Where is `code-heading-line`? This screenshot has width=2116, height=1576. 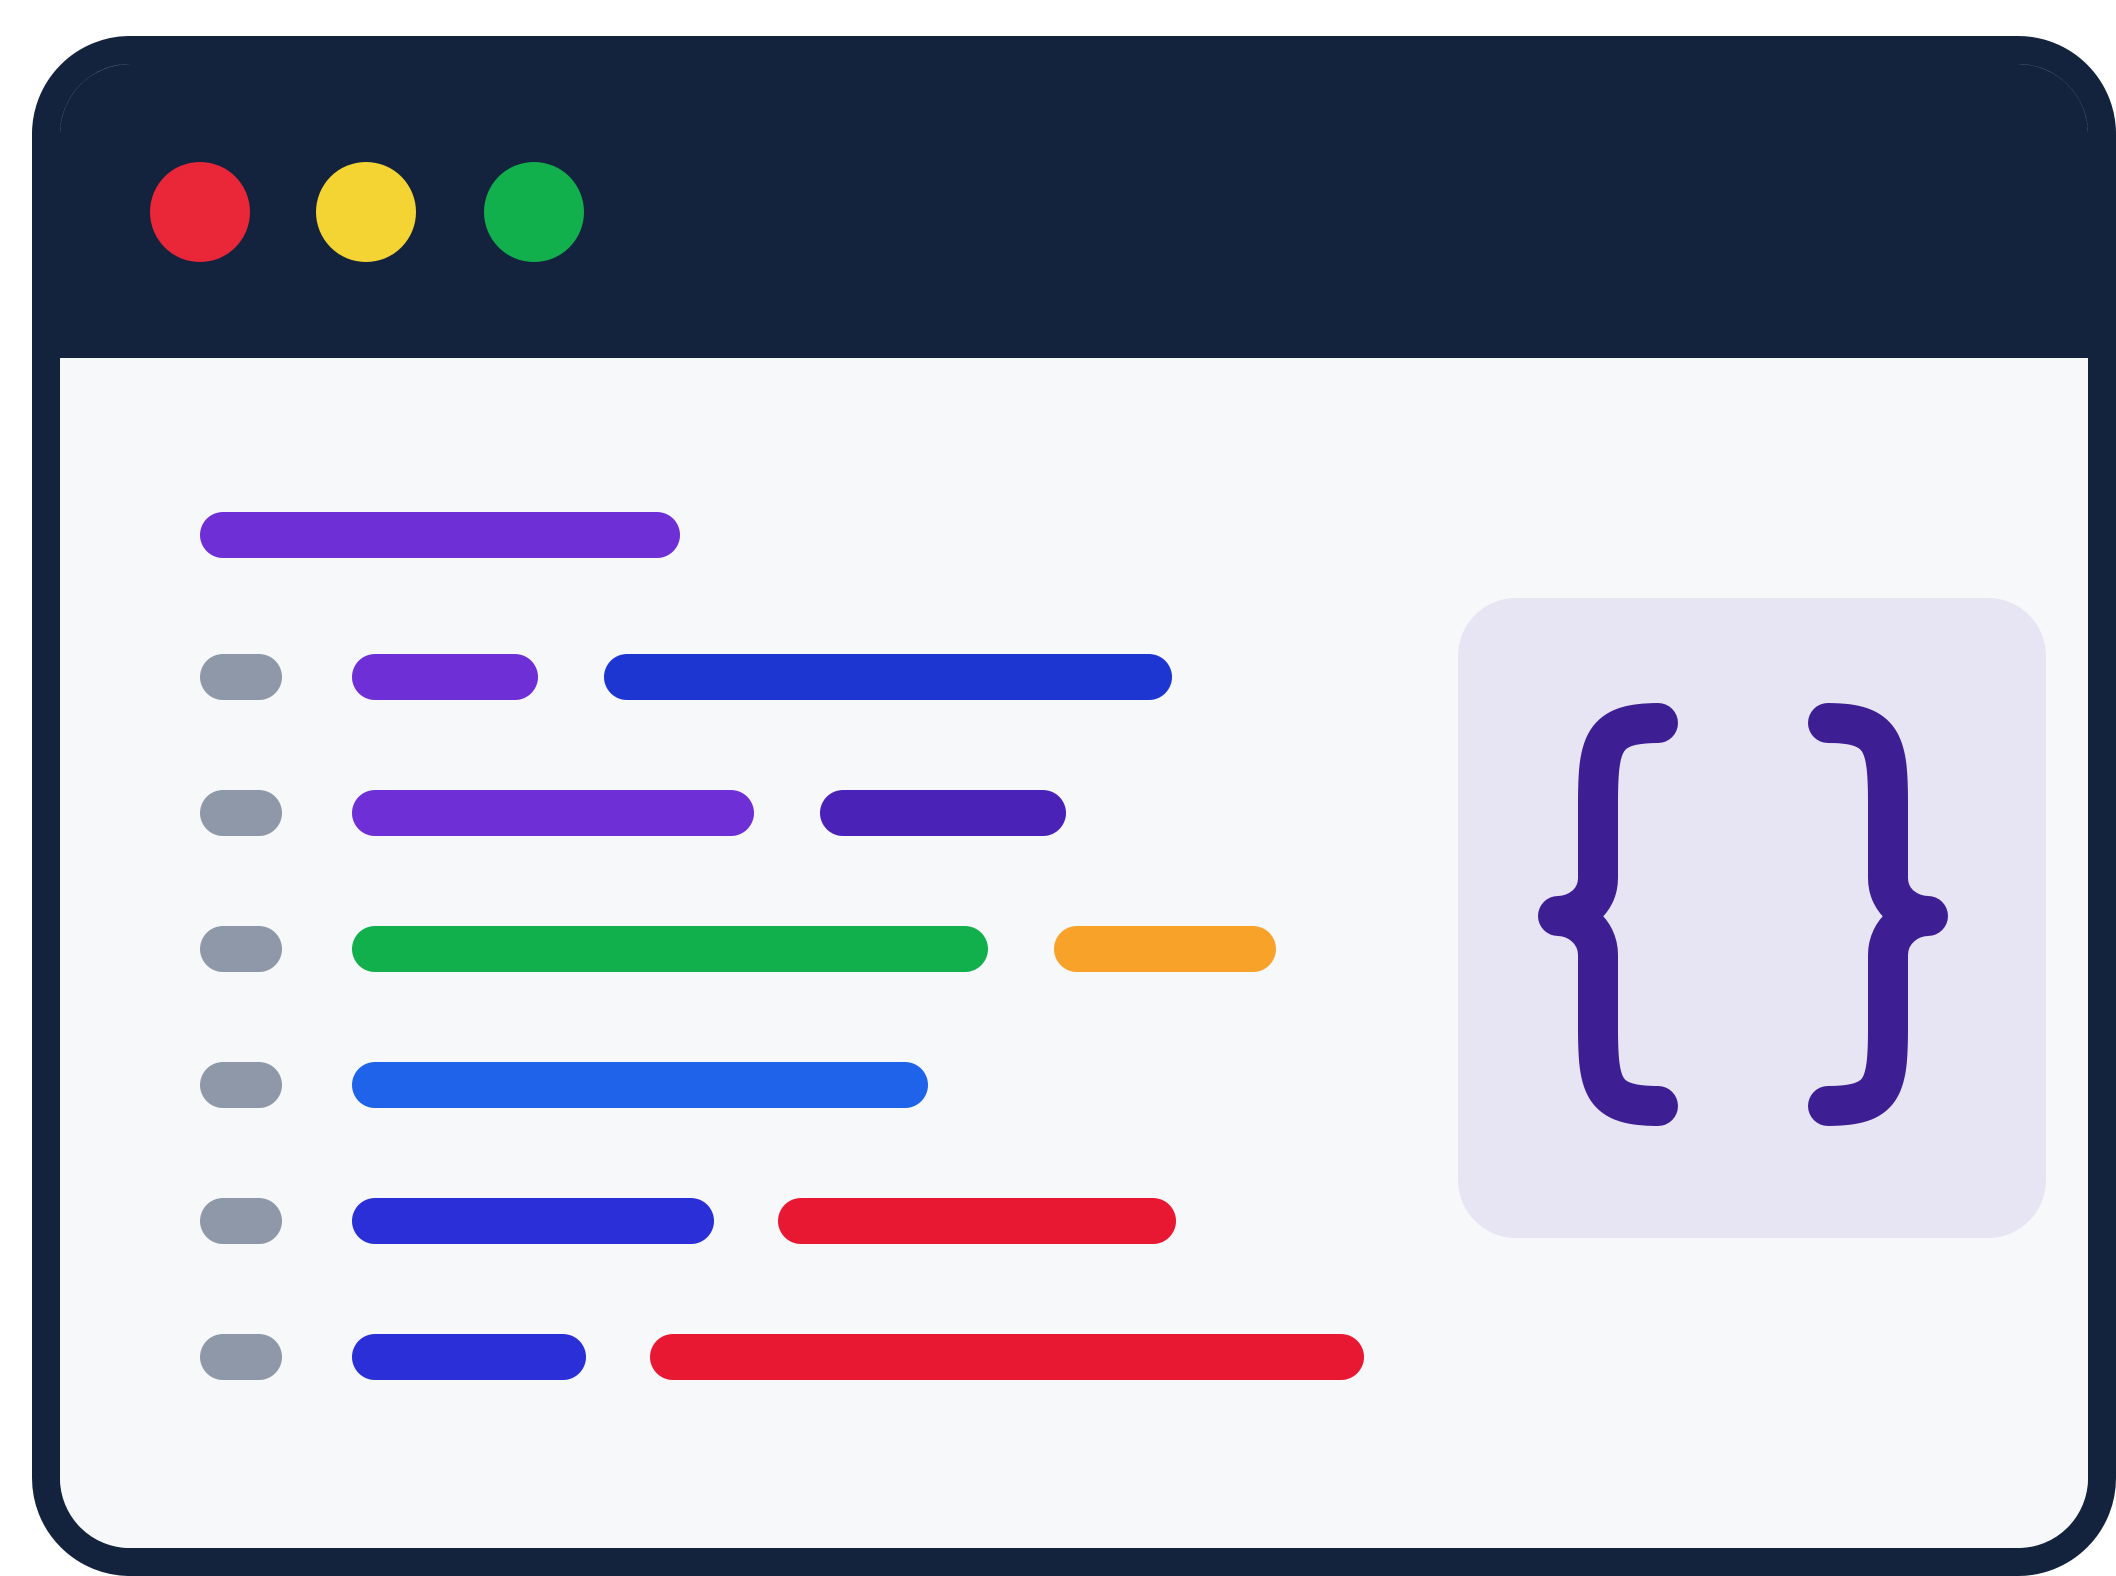 code-heading-line is located at coordinates (440, 535).